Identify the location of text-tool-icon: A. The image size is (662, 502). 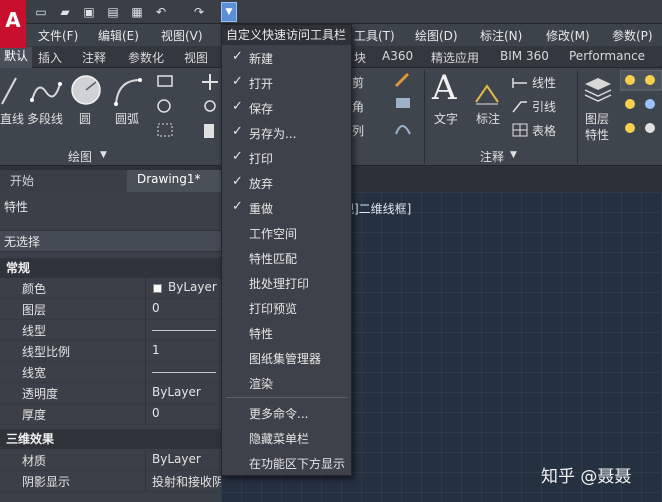
(444, 88).